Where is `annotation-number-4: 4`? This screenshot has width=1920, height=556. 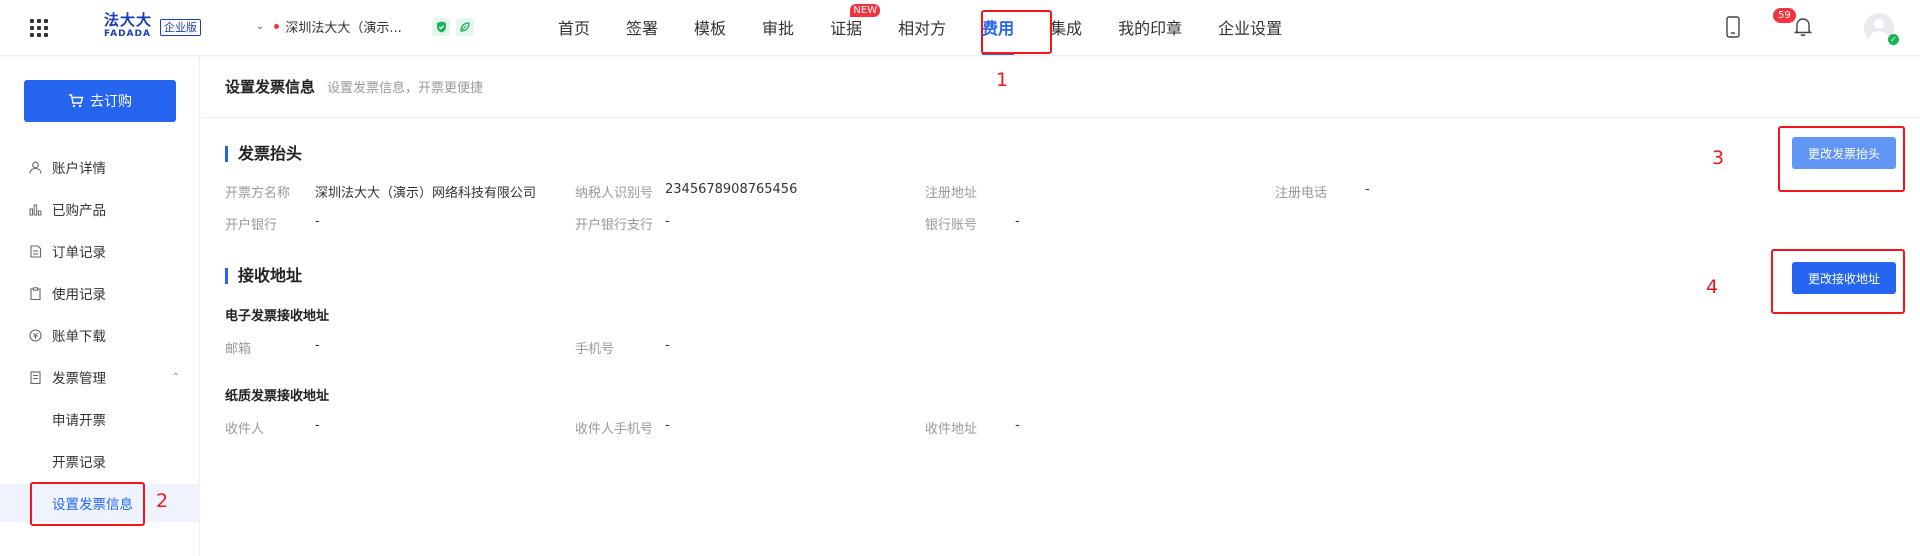
annotation-number-4: 4 is located at coordinates (1712, 287).